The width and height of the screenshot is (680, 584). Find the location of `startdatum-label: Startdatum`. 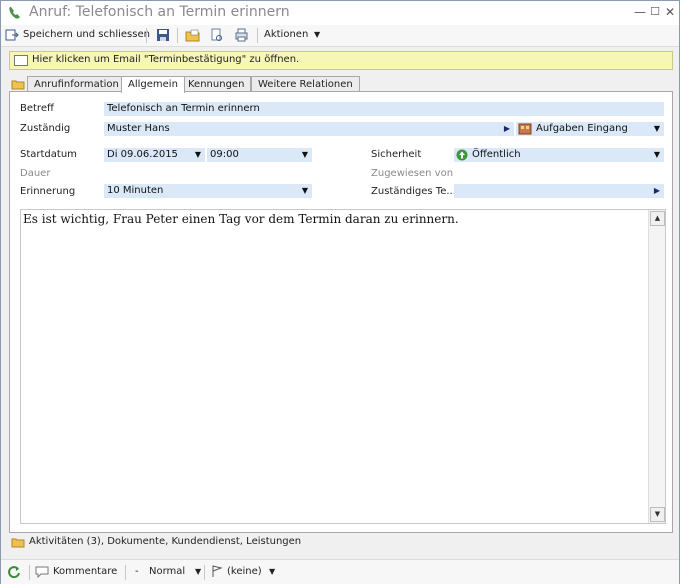

startdatum-label: Startdatum is located at coordinates (48, 154).